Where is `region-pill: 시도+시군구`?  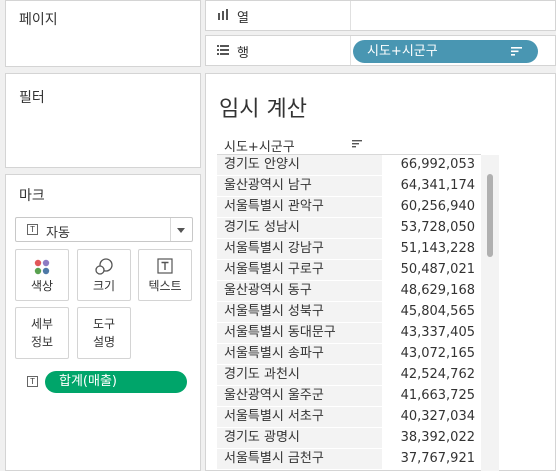
region-pill: 시도+시군구 is located at coordinates (445, 51).